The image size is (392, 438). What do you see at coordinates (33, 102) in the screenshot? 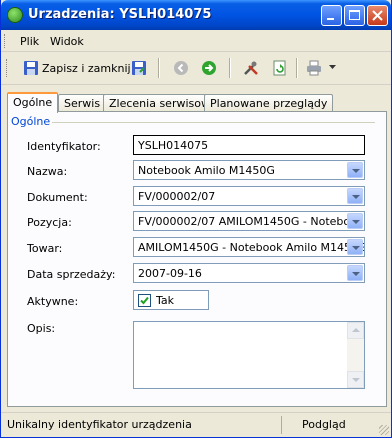
I see `tab-ogolne: Ogólne` at bounding box center [33, 102].